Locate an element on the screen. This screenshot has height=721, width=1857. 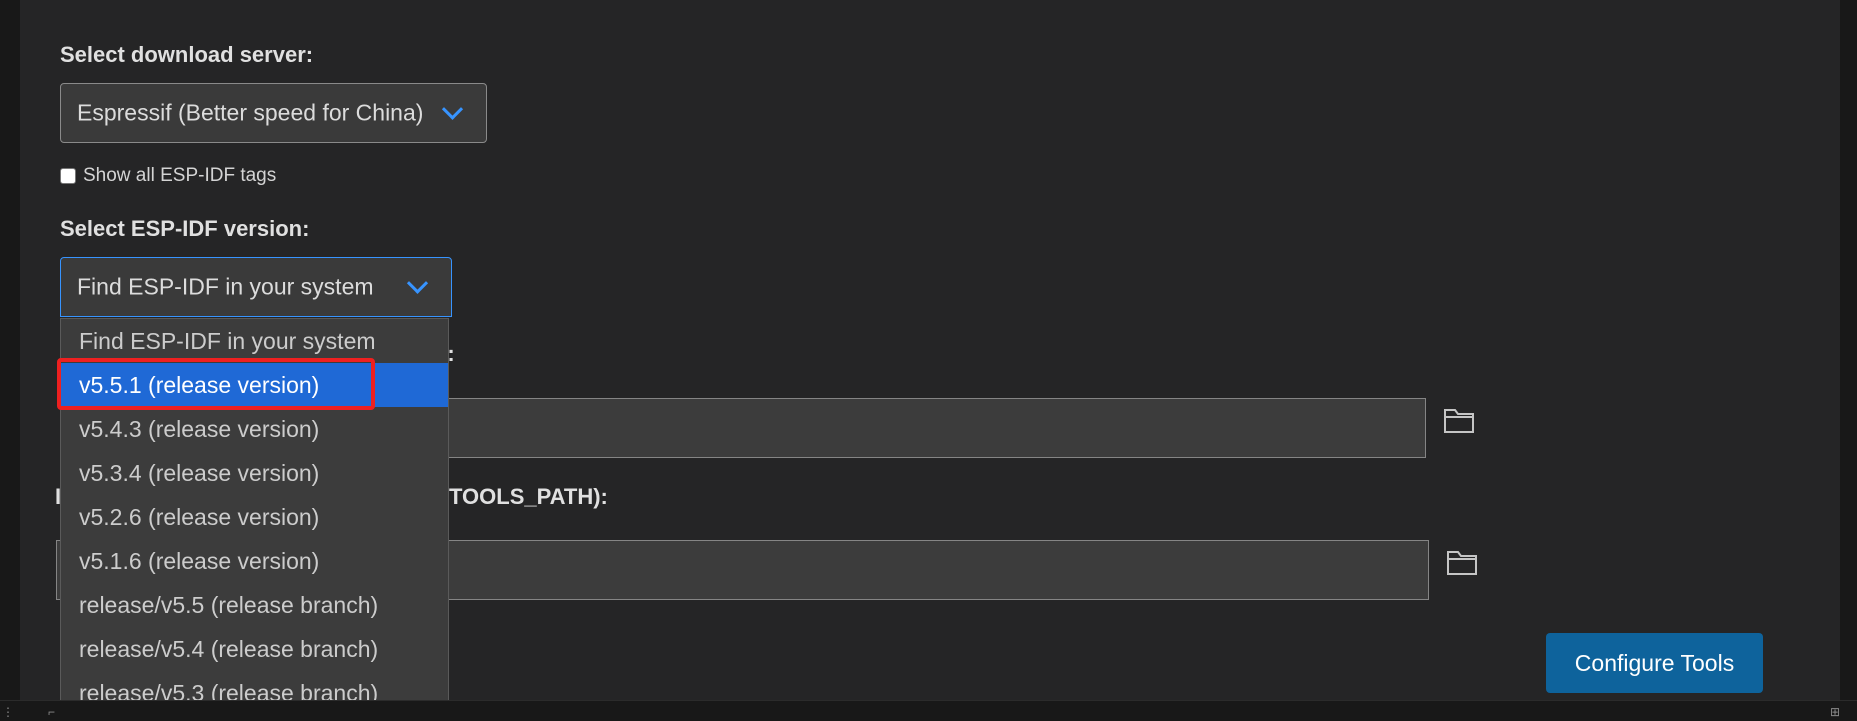
dropdown-option: release/v5.4 (release branch) is located at coordinates (254, 649).